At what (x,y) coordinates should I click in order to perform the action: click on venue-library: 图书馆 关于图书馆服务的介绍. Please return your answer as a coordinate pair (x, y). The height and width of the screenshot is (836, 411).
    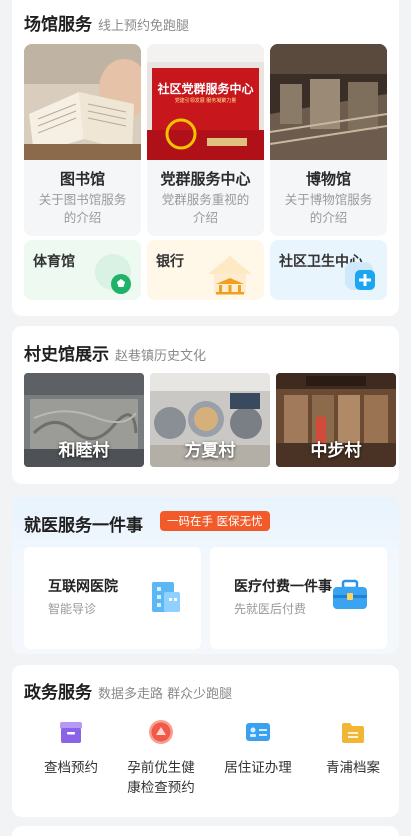
    Looking at the image, I should click on (82, 140).